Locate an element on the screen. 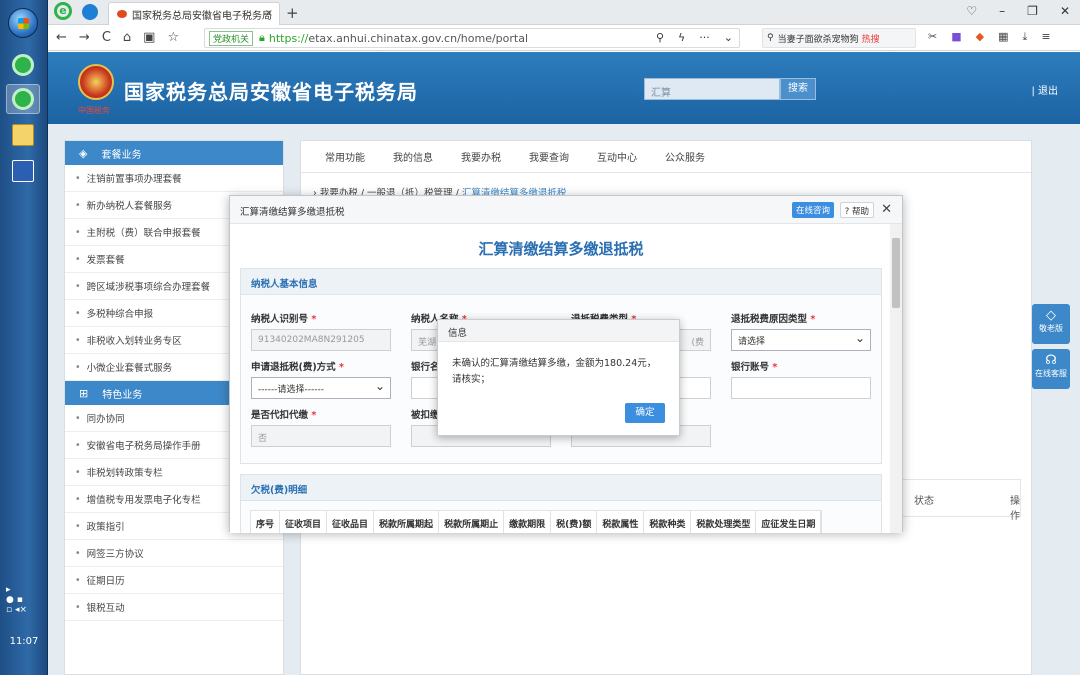 This screenshot has height=675, width=1080. dialog-close-icon: ✕ is located at coordinates (886, 209).